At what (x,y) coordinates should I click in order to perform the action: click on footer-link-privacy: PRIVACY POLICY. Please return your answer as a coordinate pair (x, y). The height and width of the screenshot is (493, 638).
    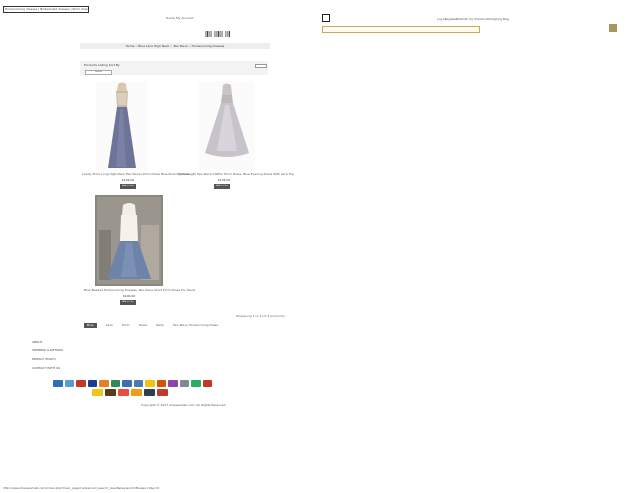
    Looking at the image, I should click on (44, 359).